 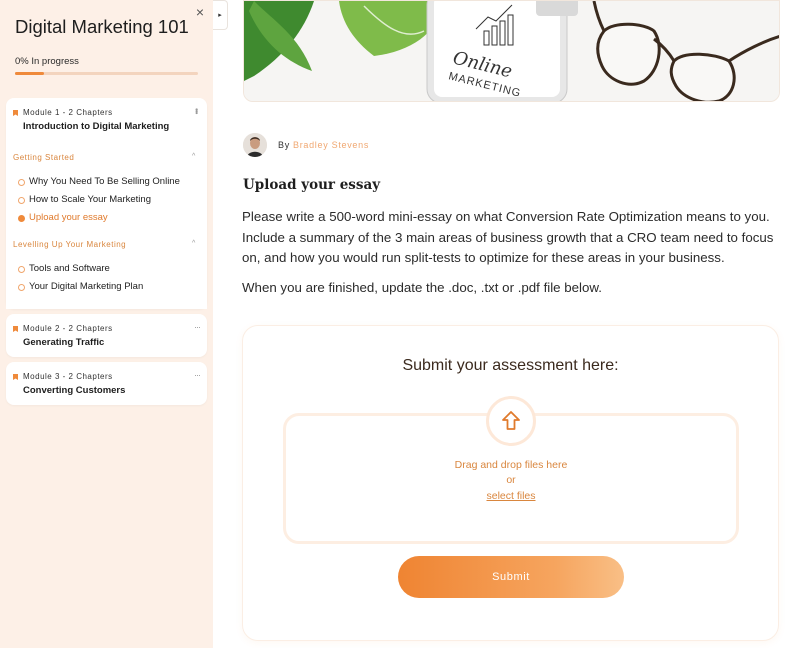 What do you see at coordinates (331, 145) in the screenshot?
I see `author-name-link: Bradley Stevens` at bounding box center [331, 145].